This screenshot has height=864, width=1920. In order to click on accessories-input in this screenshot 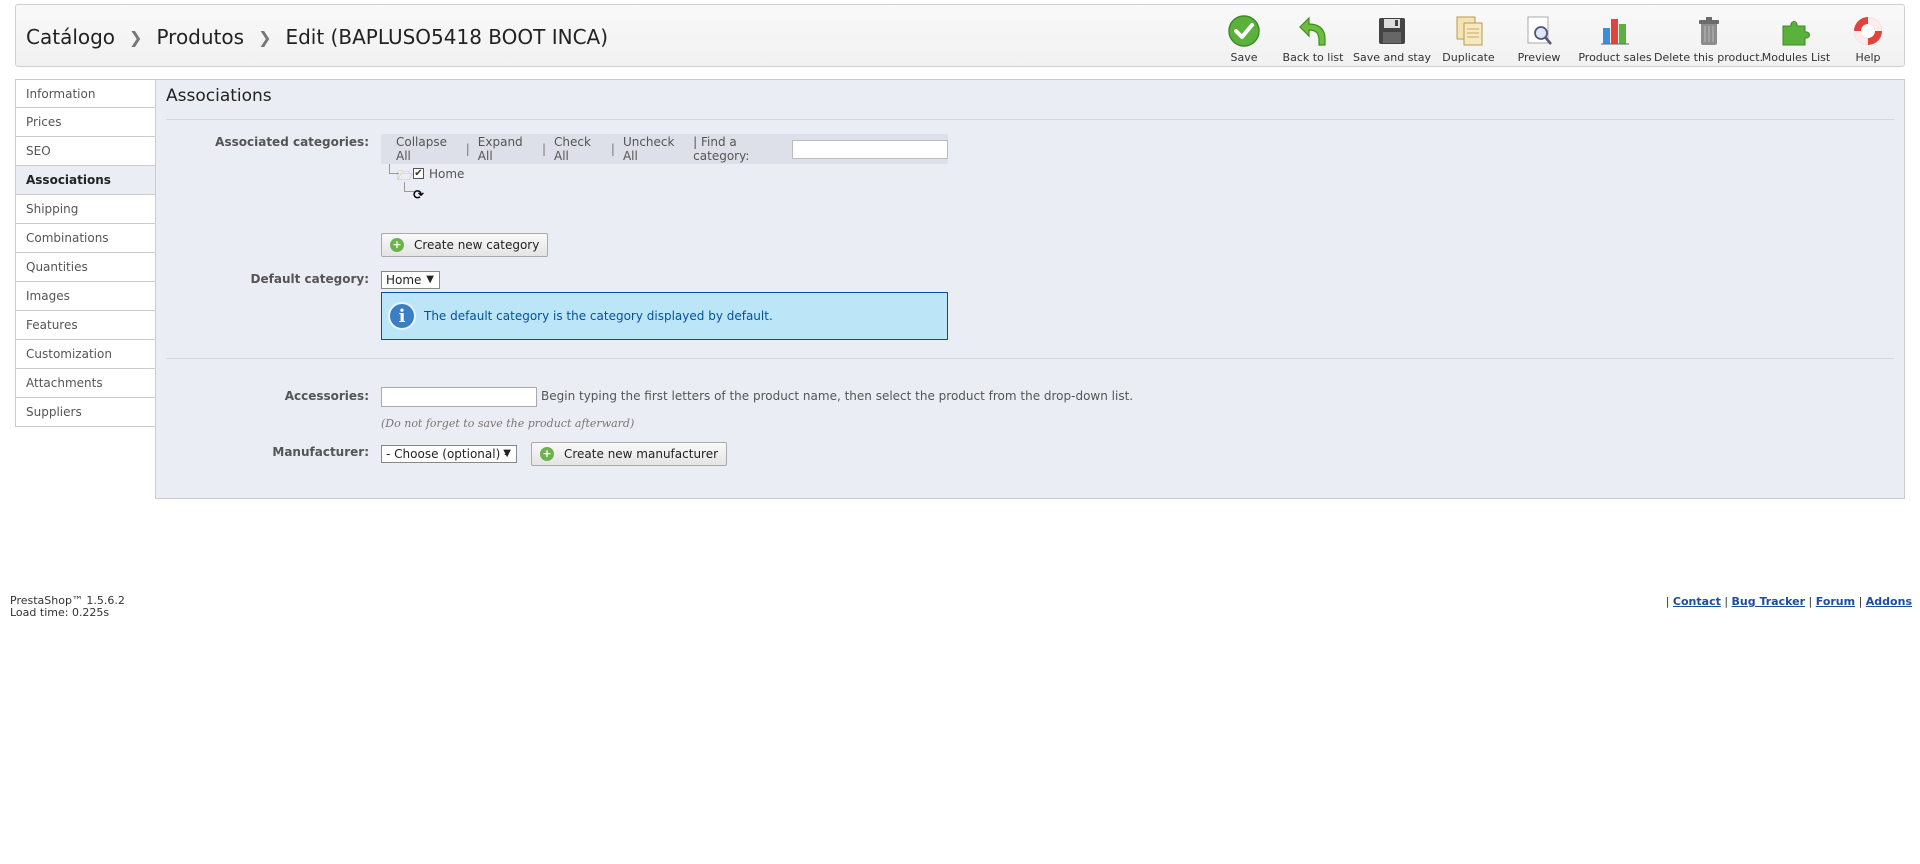, I will do `click(459, 397)`.